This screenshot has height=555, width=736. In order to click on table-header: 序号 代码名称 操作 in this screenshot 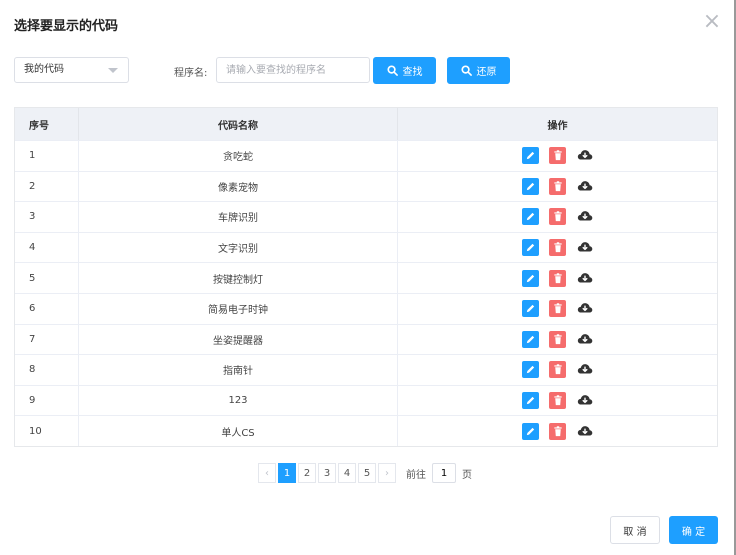, I will do `click(366, 124)`.